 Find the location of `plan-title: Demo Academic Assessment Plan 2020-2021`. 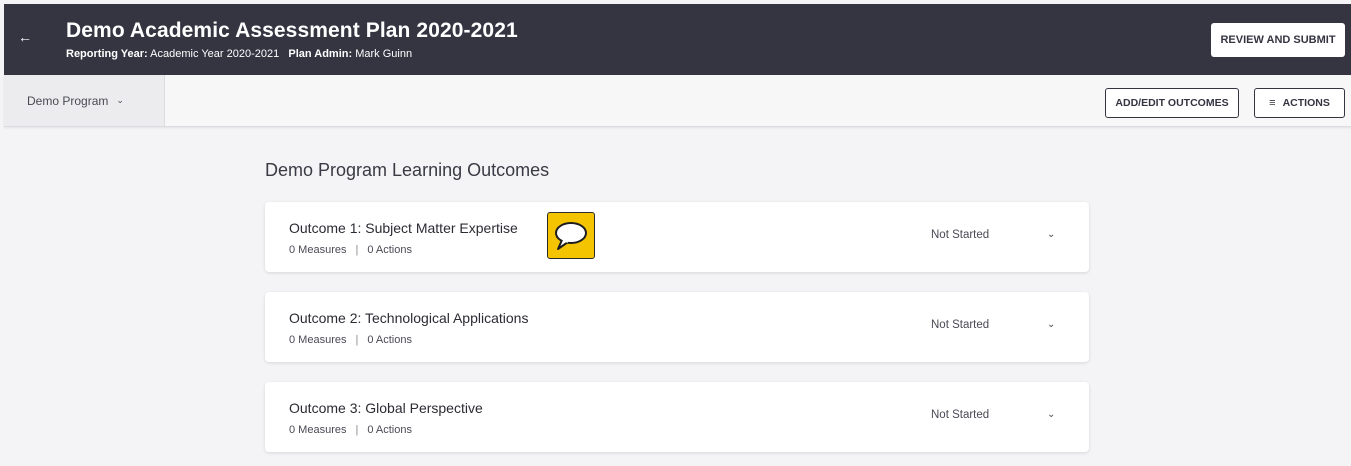

plan-title: Demo Academic Assessment Plan 2020-2021 is located at coordinates (292, 30).